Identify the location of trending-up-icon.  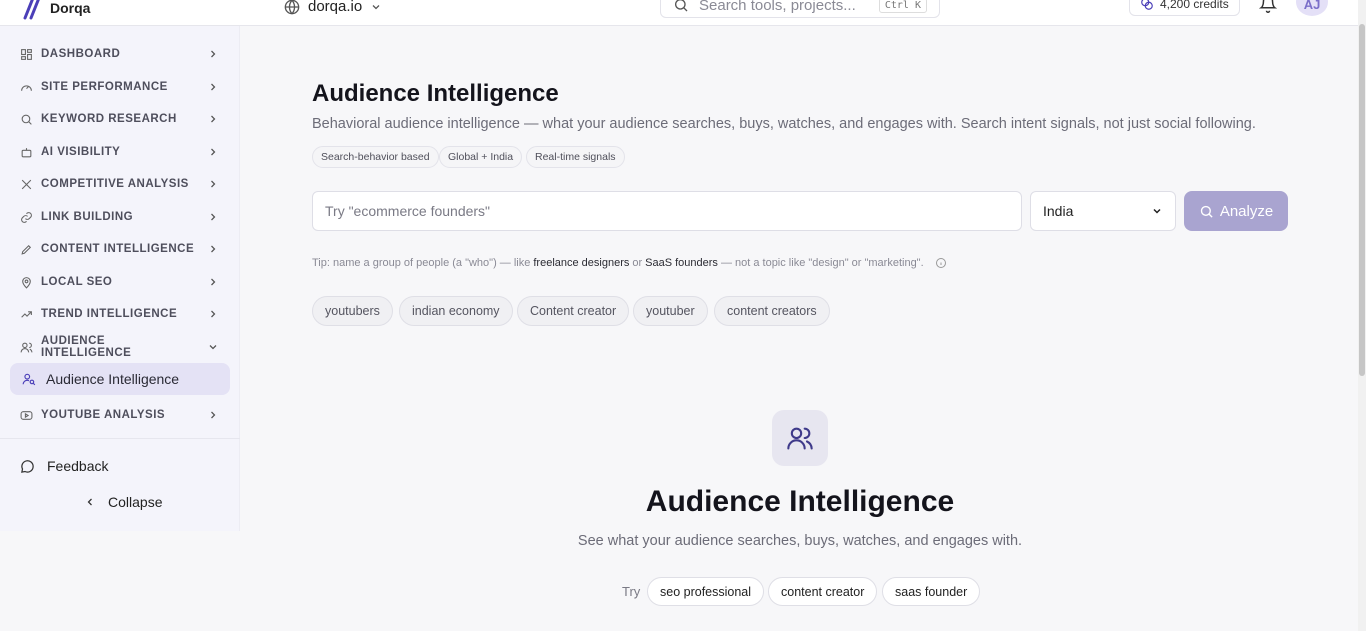
(26, 314).